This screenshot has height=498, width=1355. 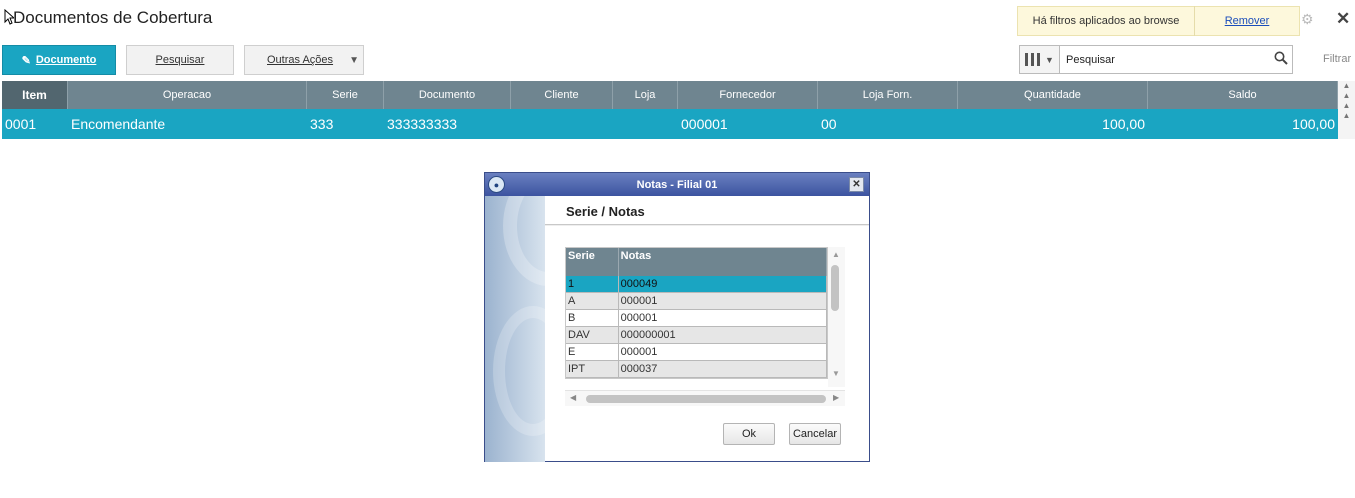 I want to click on cell-notas: 000037, so click(x=723, y=369).